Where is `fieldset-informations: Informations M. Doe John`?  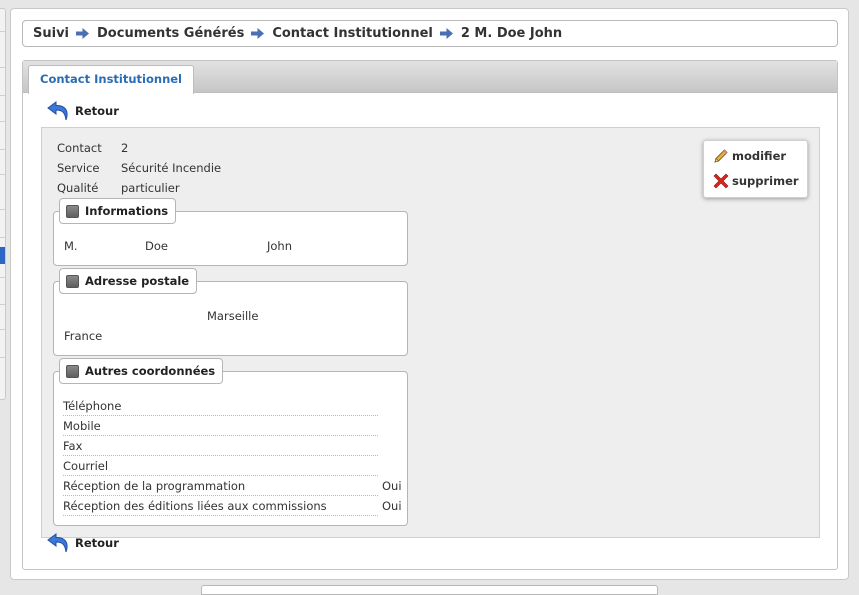 fieldset-informations: Informations M. Doe John is located at coordinates (230, 232).